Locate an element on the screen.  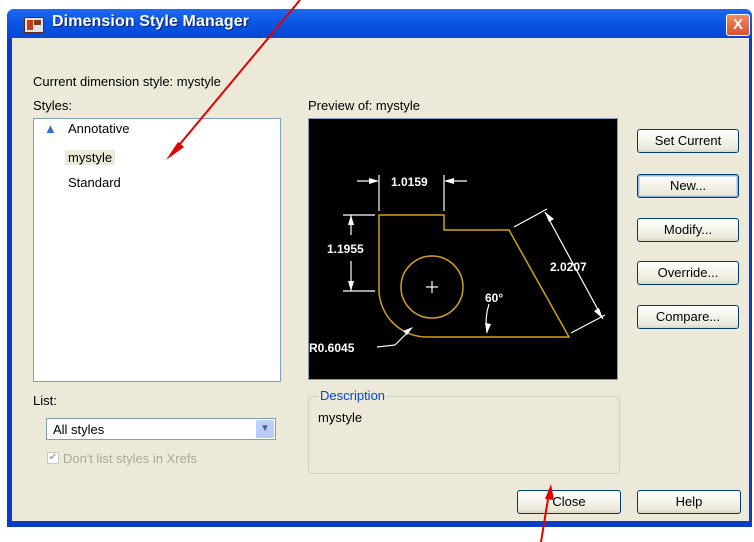
top-annotation-arrowhead is located at coordinates (175, 151).